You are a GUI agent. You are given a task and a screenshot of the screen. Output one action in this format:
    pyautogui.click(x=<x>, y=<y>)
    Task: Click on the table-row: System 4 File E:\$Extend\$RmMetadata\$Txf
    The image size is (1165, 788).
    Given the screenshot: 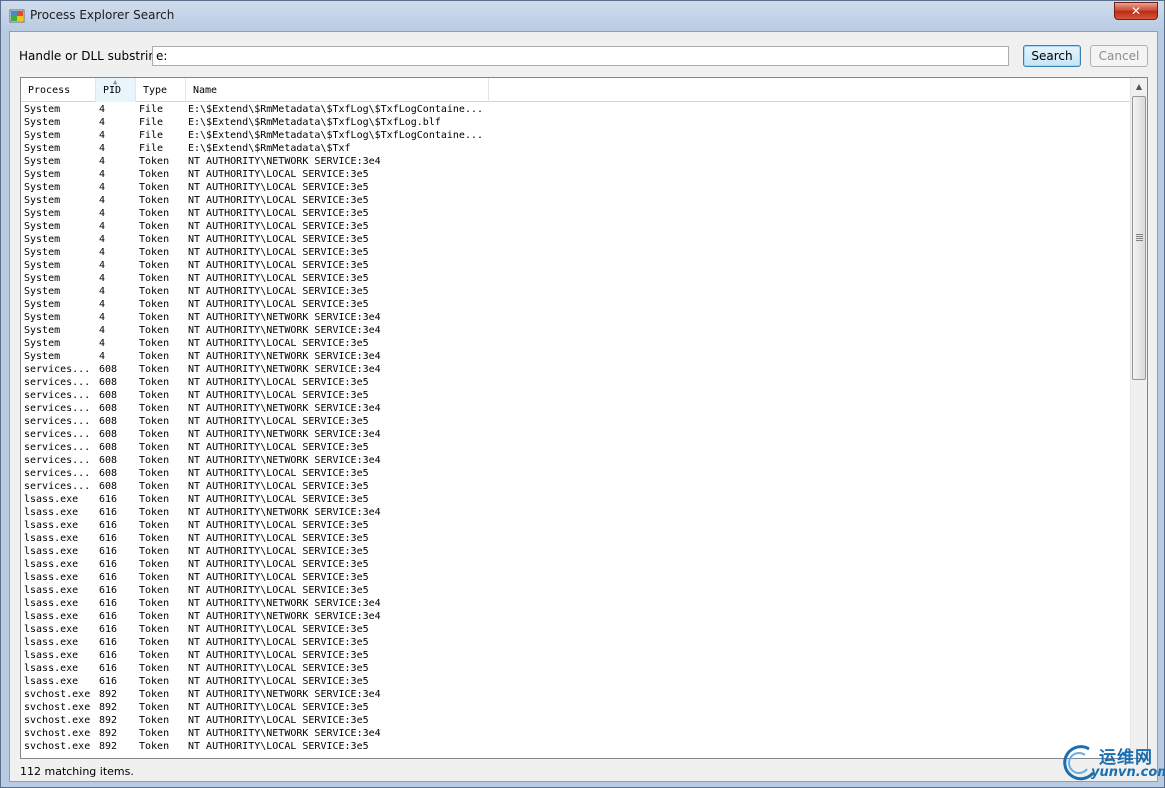 What is the action you would take?
    pyautogui.click(x=576, y=148)
    